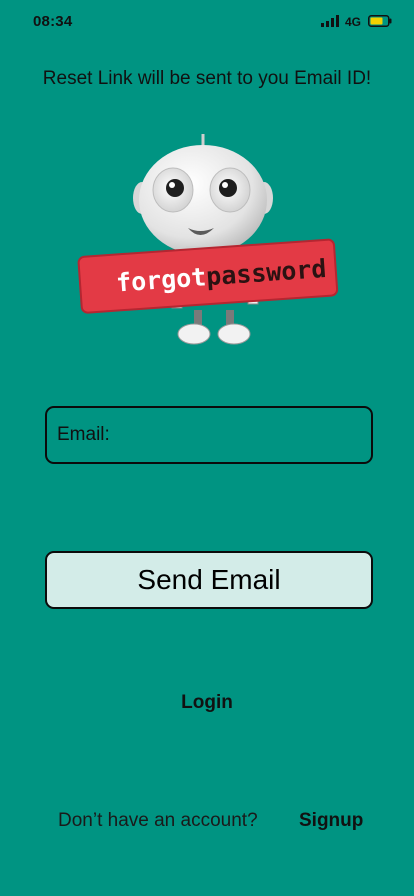 The image size is (414, 896). I want to click on status-time: 08:34, so click(53, 21).